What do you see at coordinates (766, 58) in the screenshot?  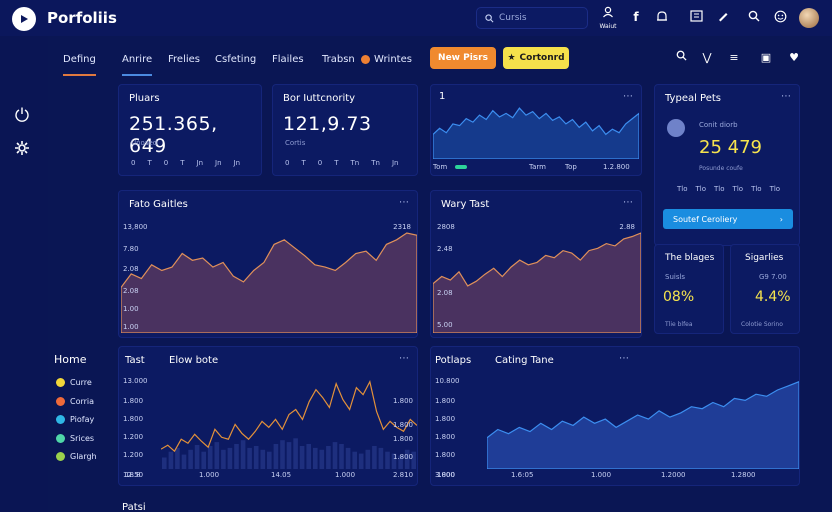 I see `document-icon: ▣` at bounding box center [766, 58].